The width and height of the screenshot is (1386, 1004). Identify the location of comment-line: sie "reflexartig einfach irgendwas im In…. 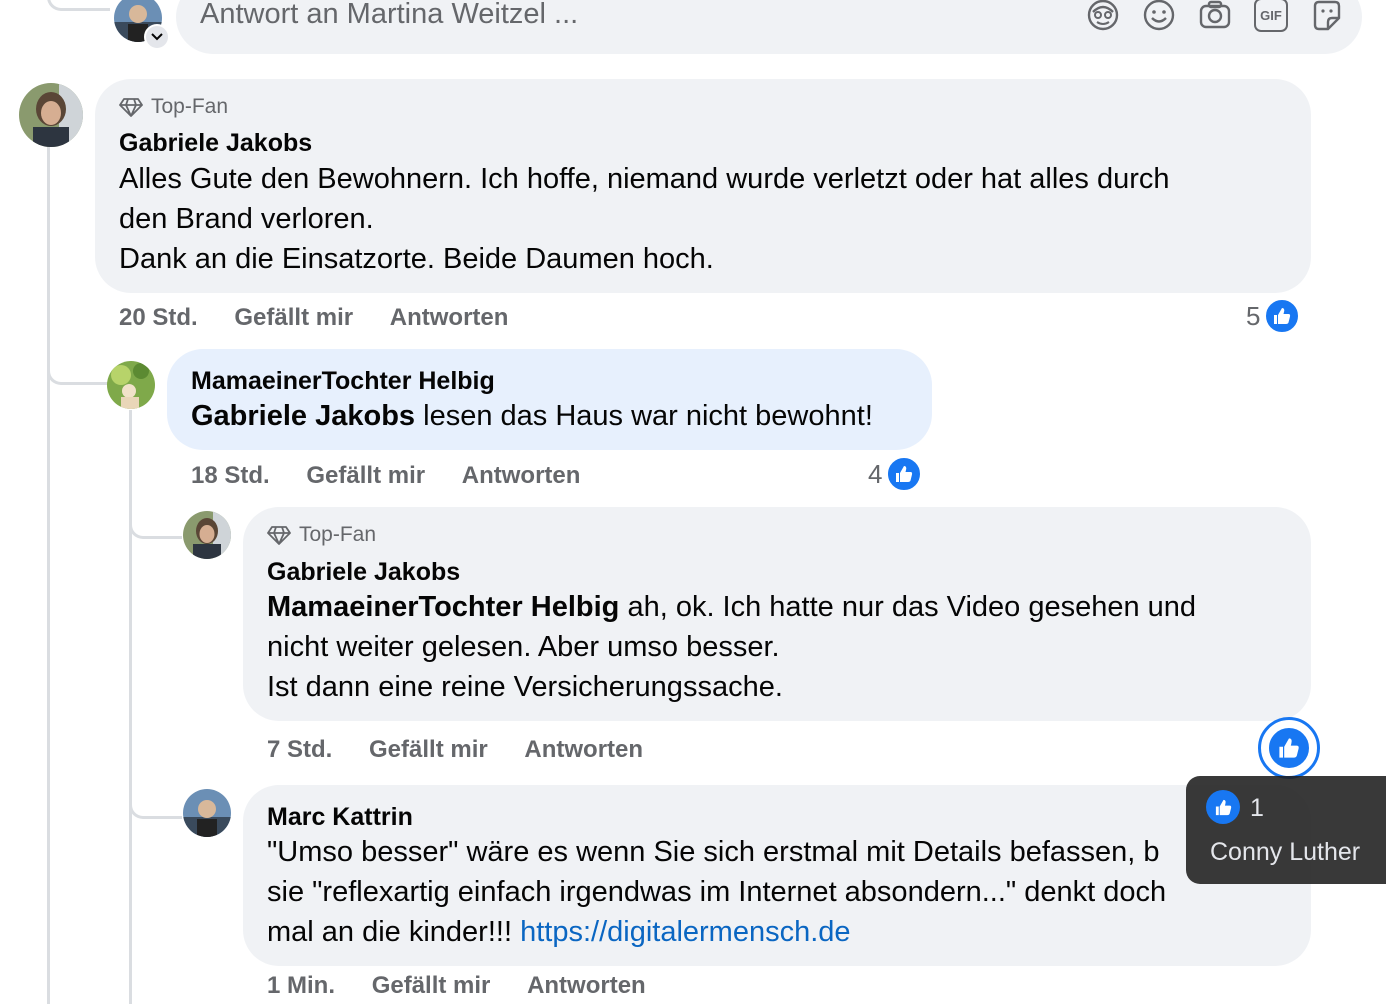
(717, 892).